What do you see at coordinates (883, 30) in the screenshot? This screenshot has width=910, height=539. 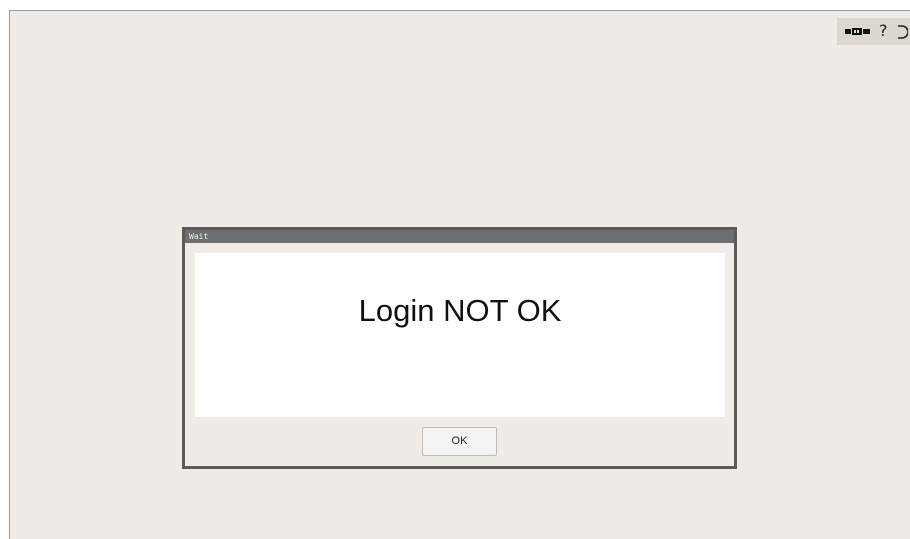 I see `help-icon: ?` at bounding box center [883, 30].